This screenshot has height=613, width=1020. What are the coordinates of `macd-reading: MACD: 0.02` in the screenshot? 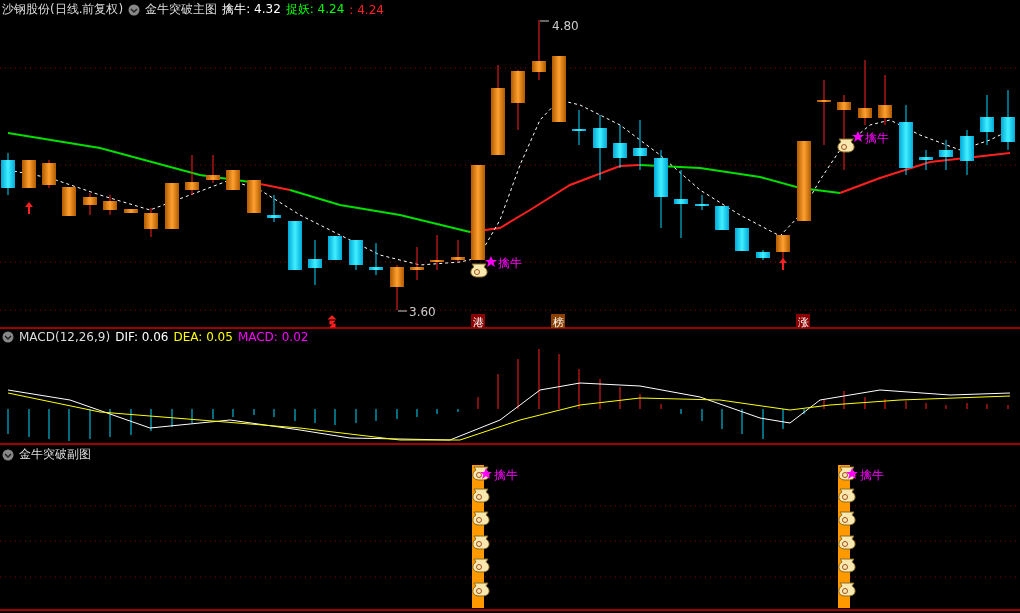 It's located at (273, 337).